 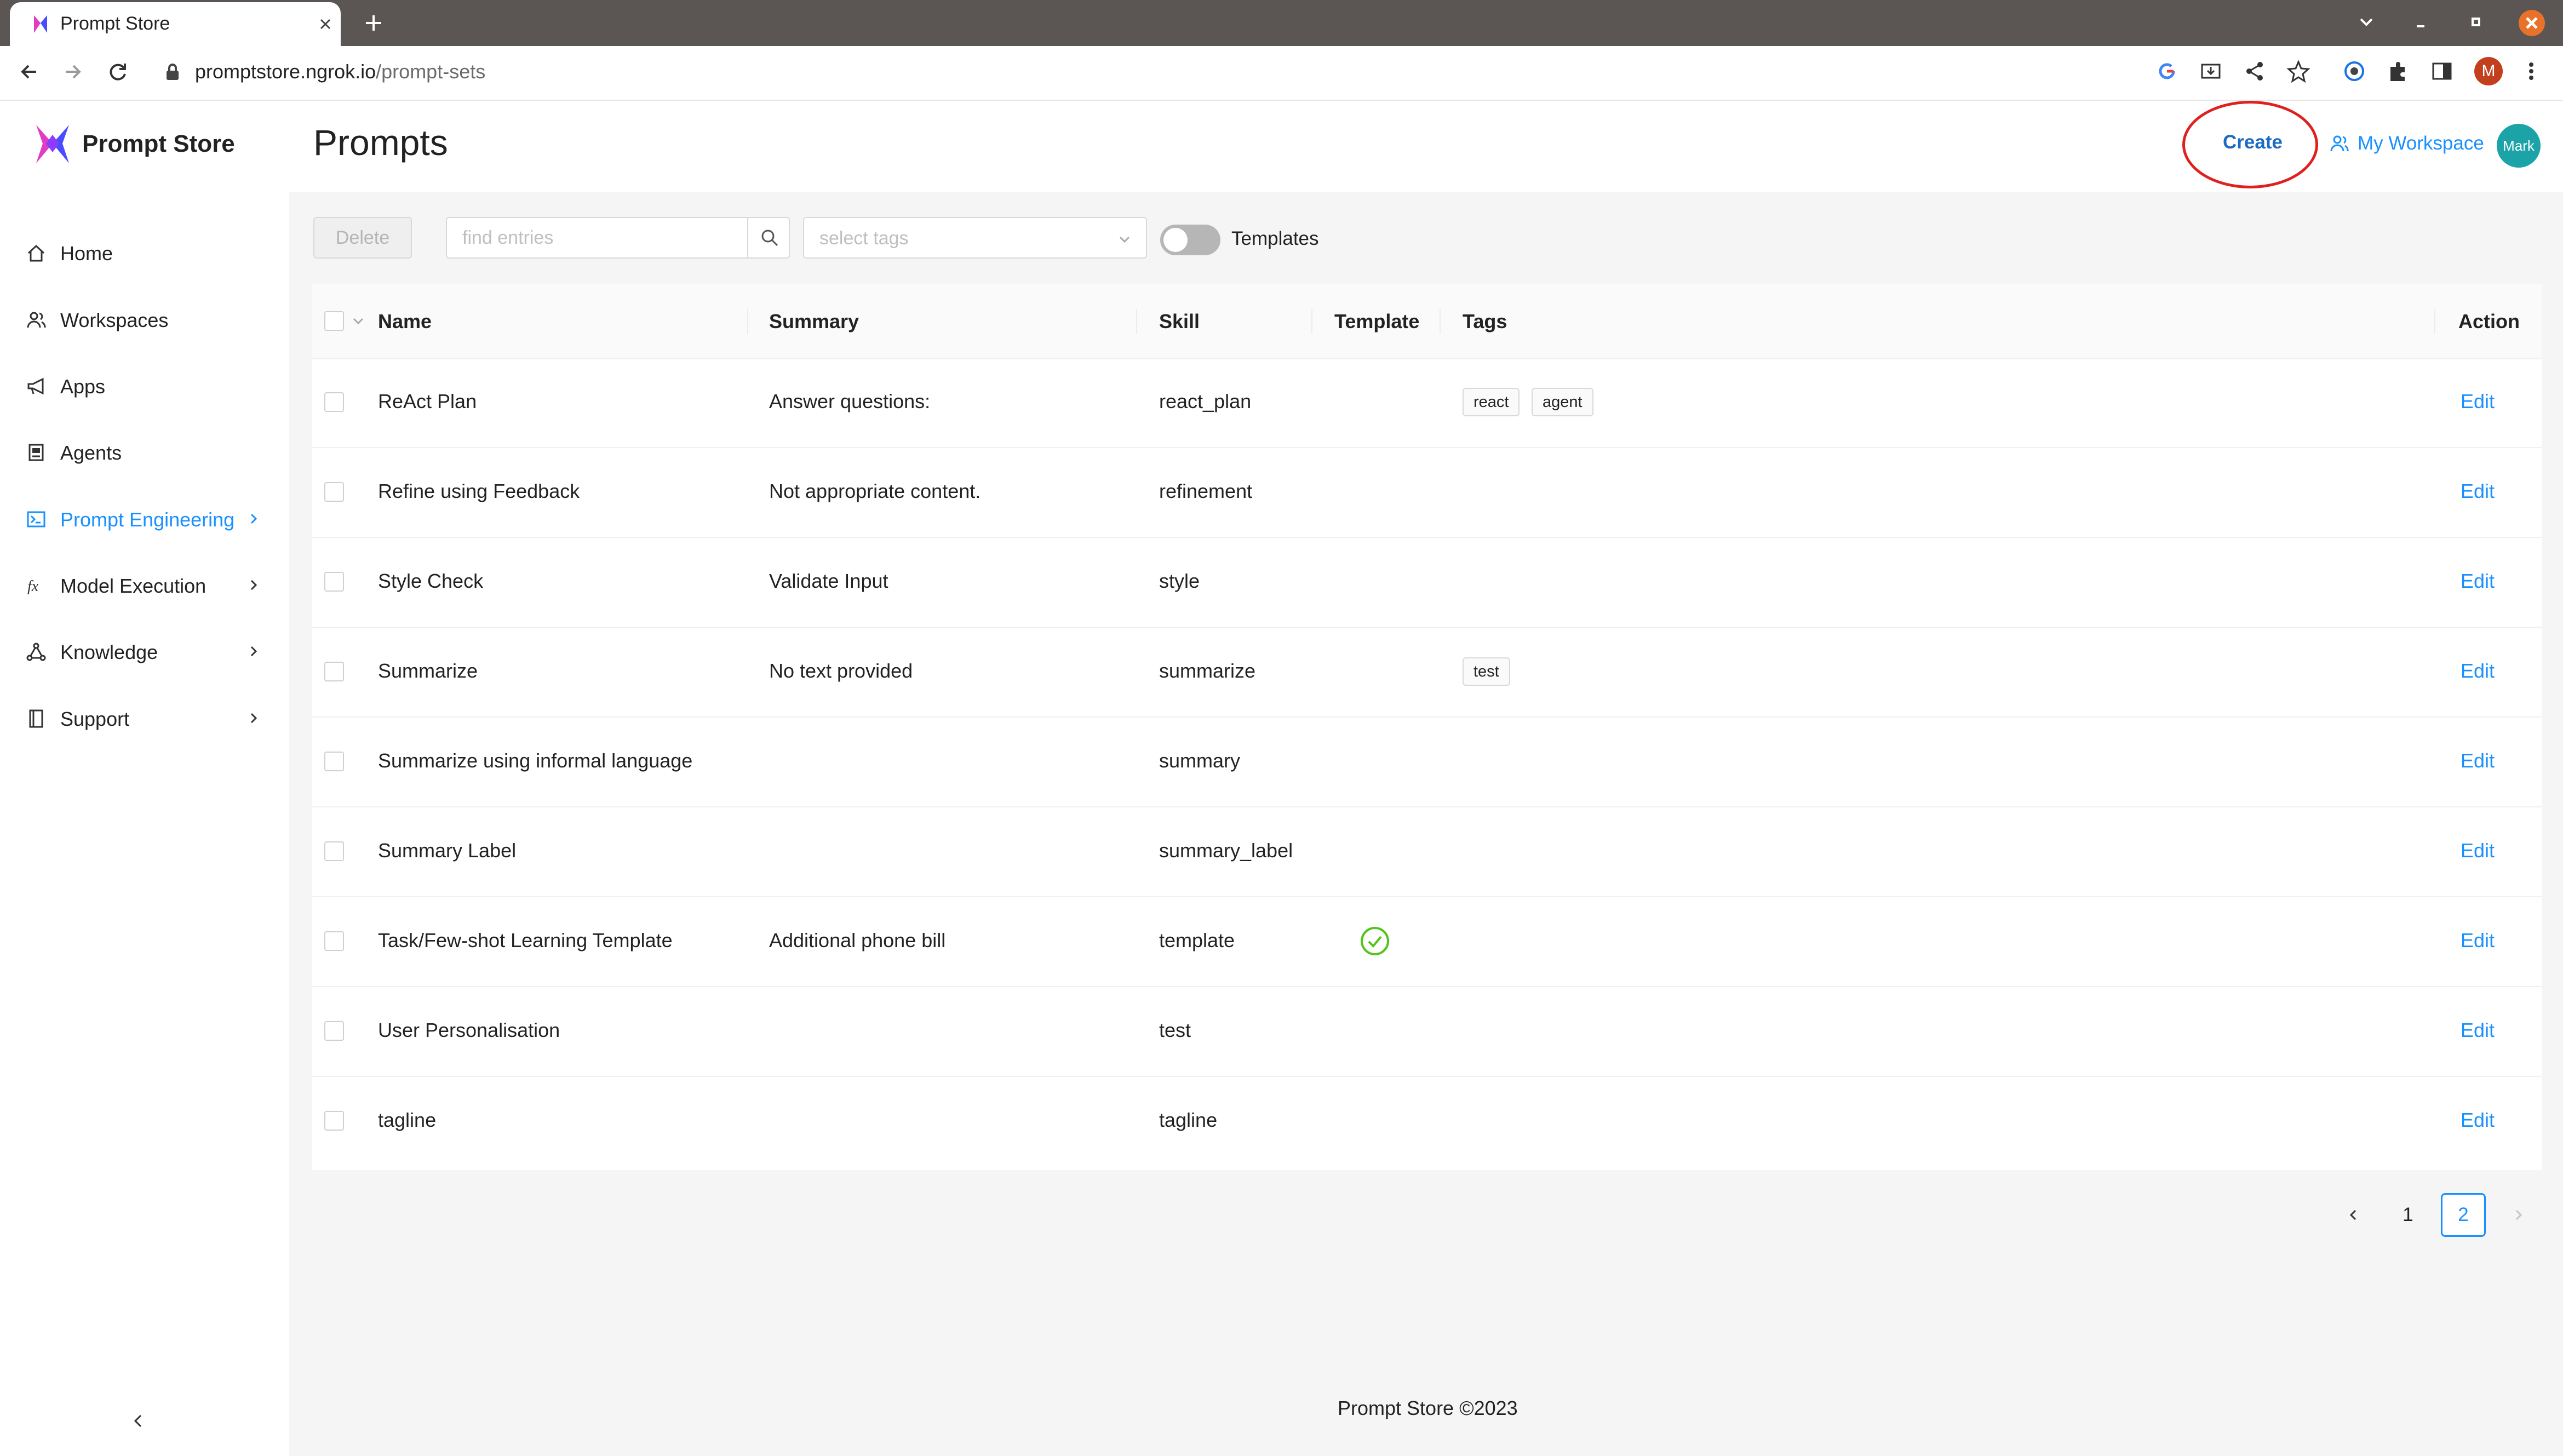 I want to click on lock-icon, so click(x=172, y=72).